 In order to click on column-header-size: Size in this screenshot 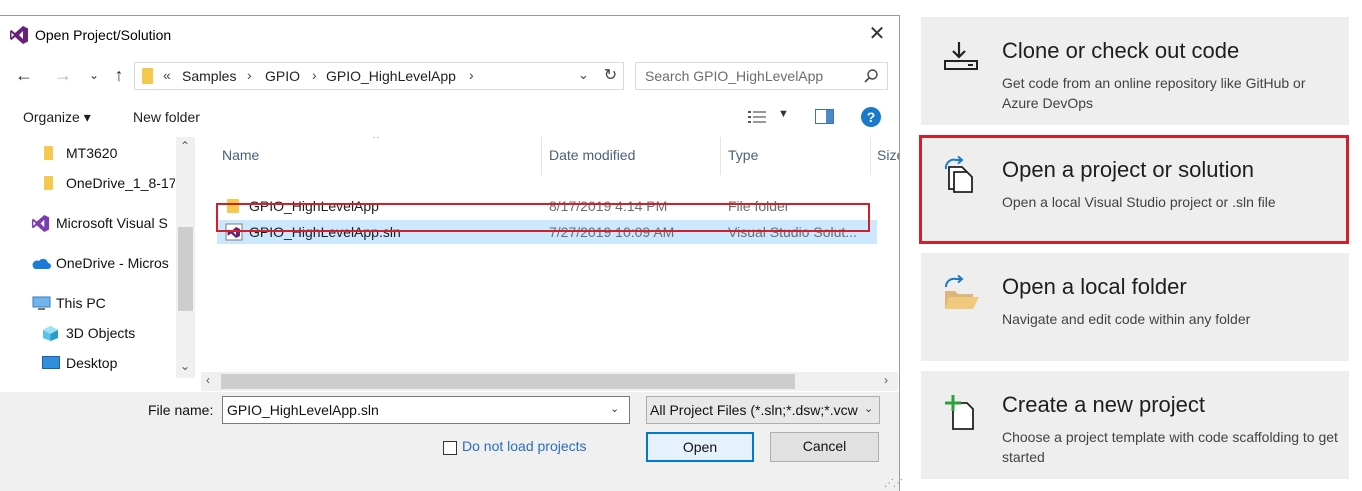, I will do `click(888, 155)`.